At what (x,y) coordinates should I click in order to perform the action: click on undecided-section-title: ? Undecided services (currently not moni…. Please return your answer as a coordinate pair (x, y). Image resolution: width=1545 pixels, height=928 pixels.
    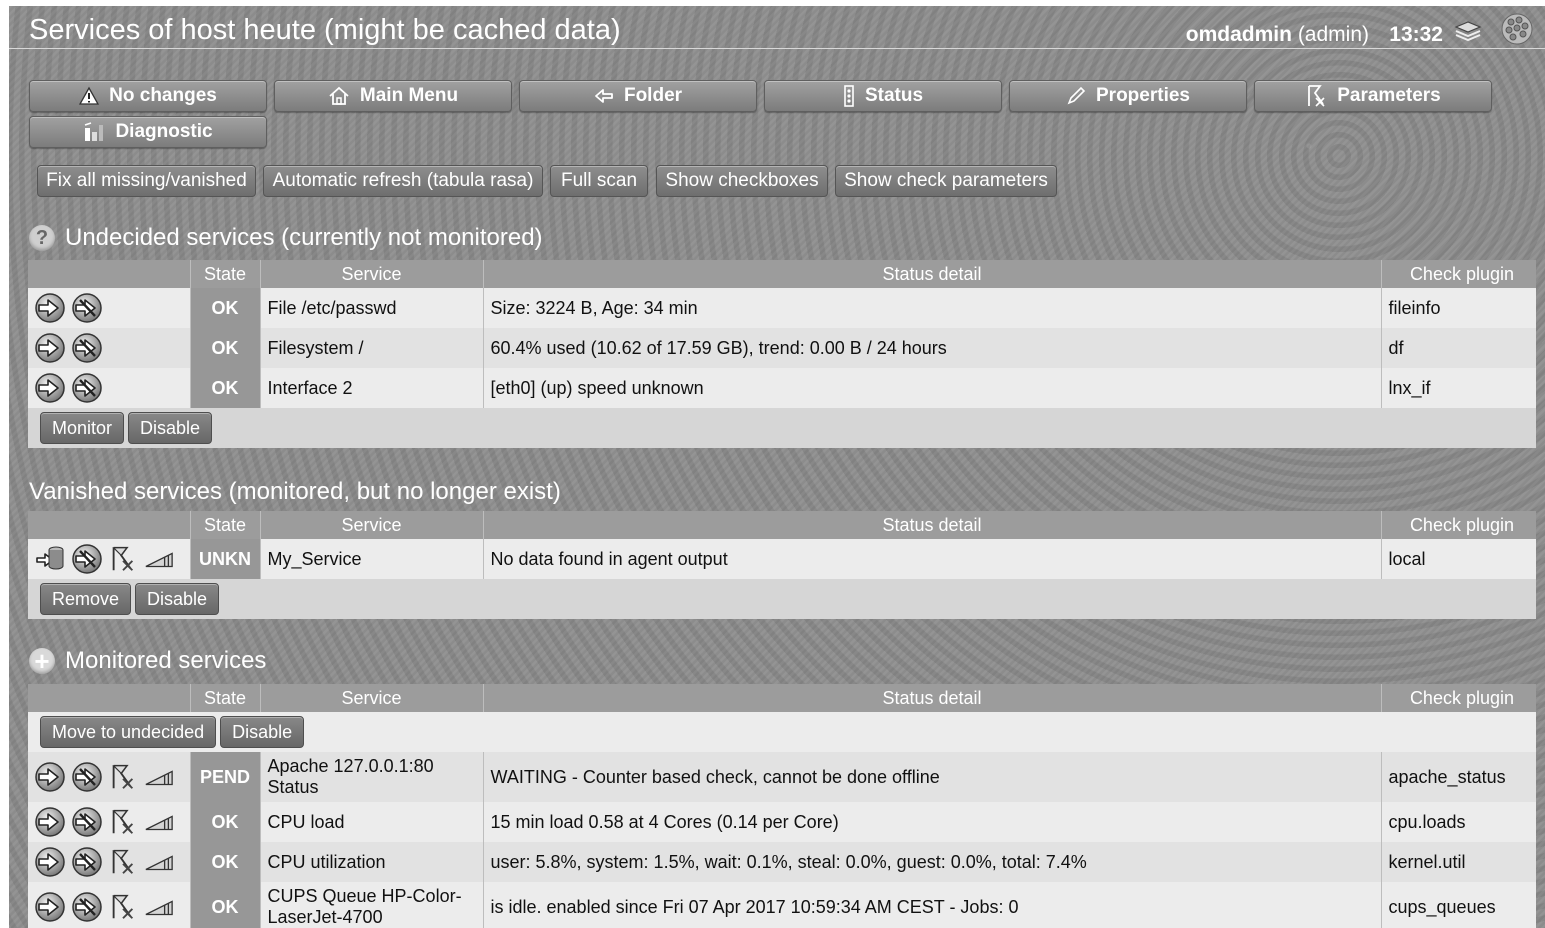
    Looking at the image, I should click on (286, 238).